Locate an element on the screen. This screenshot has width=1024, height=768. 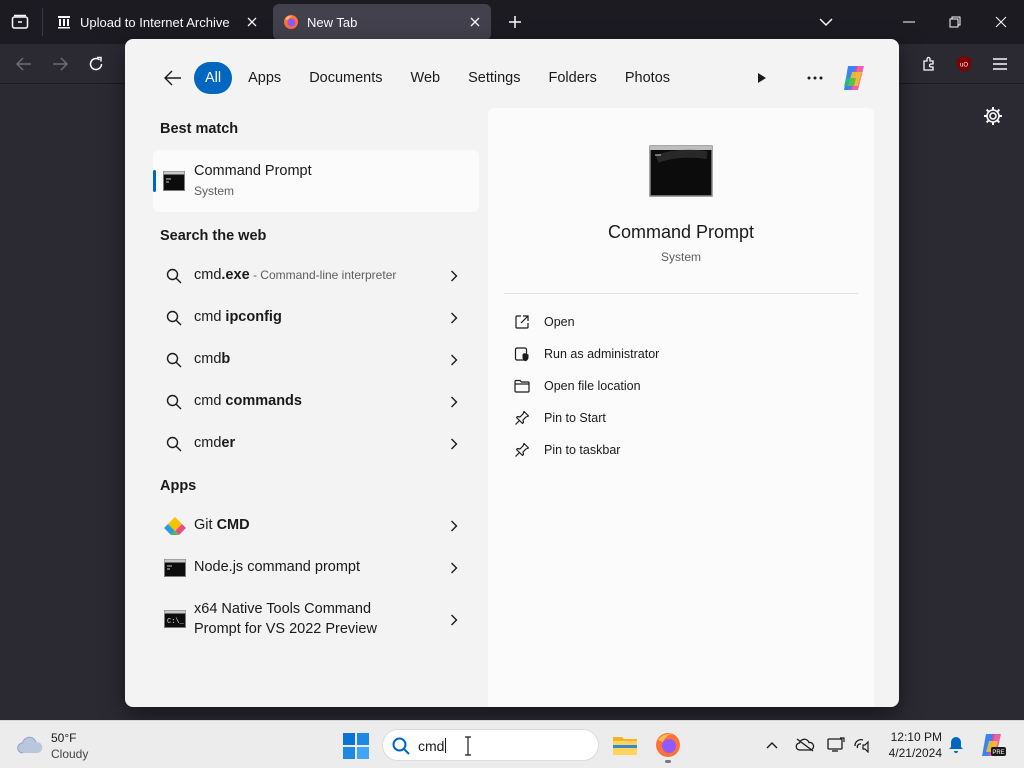
extensions-icon is located at coordinates (929, 64).